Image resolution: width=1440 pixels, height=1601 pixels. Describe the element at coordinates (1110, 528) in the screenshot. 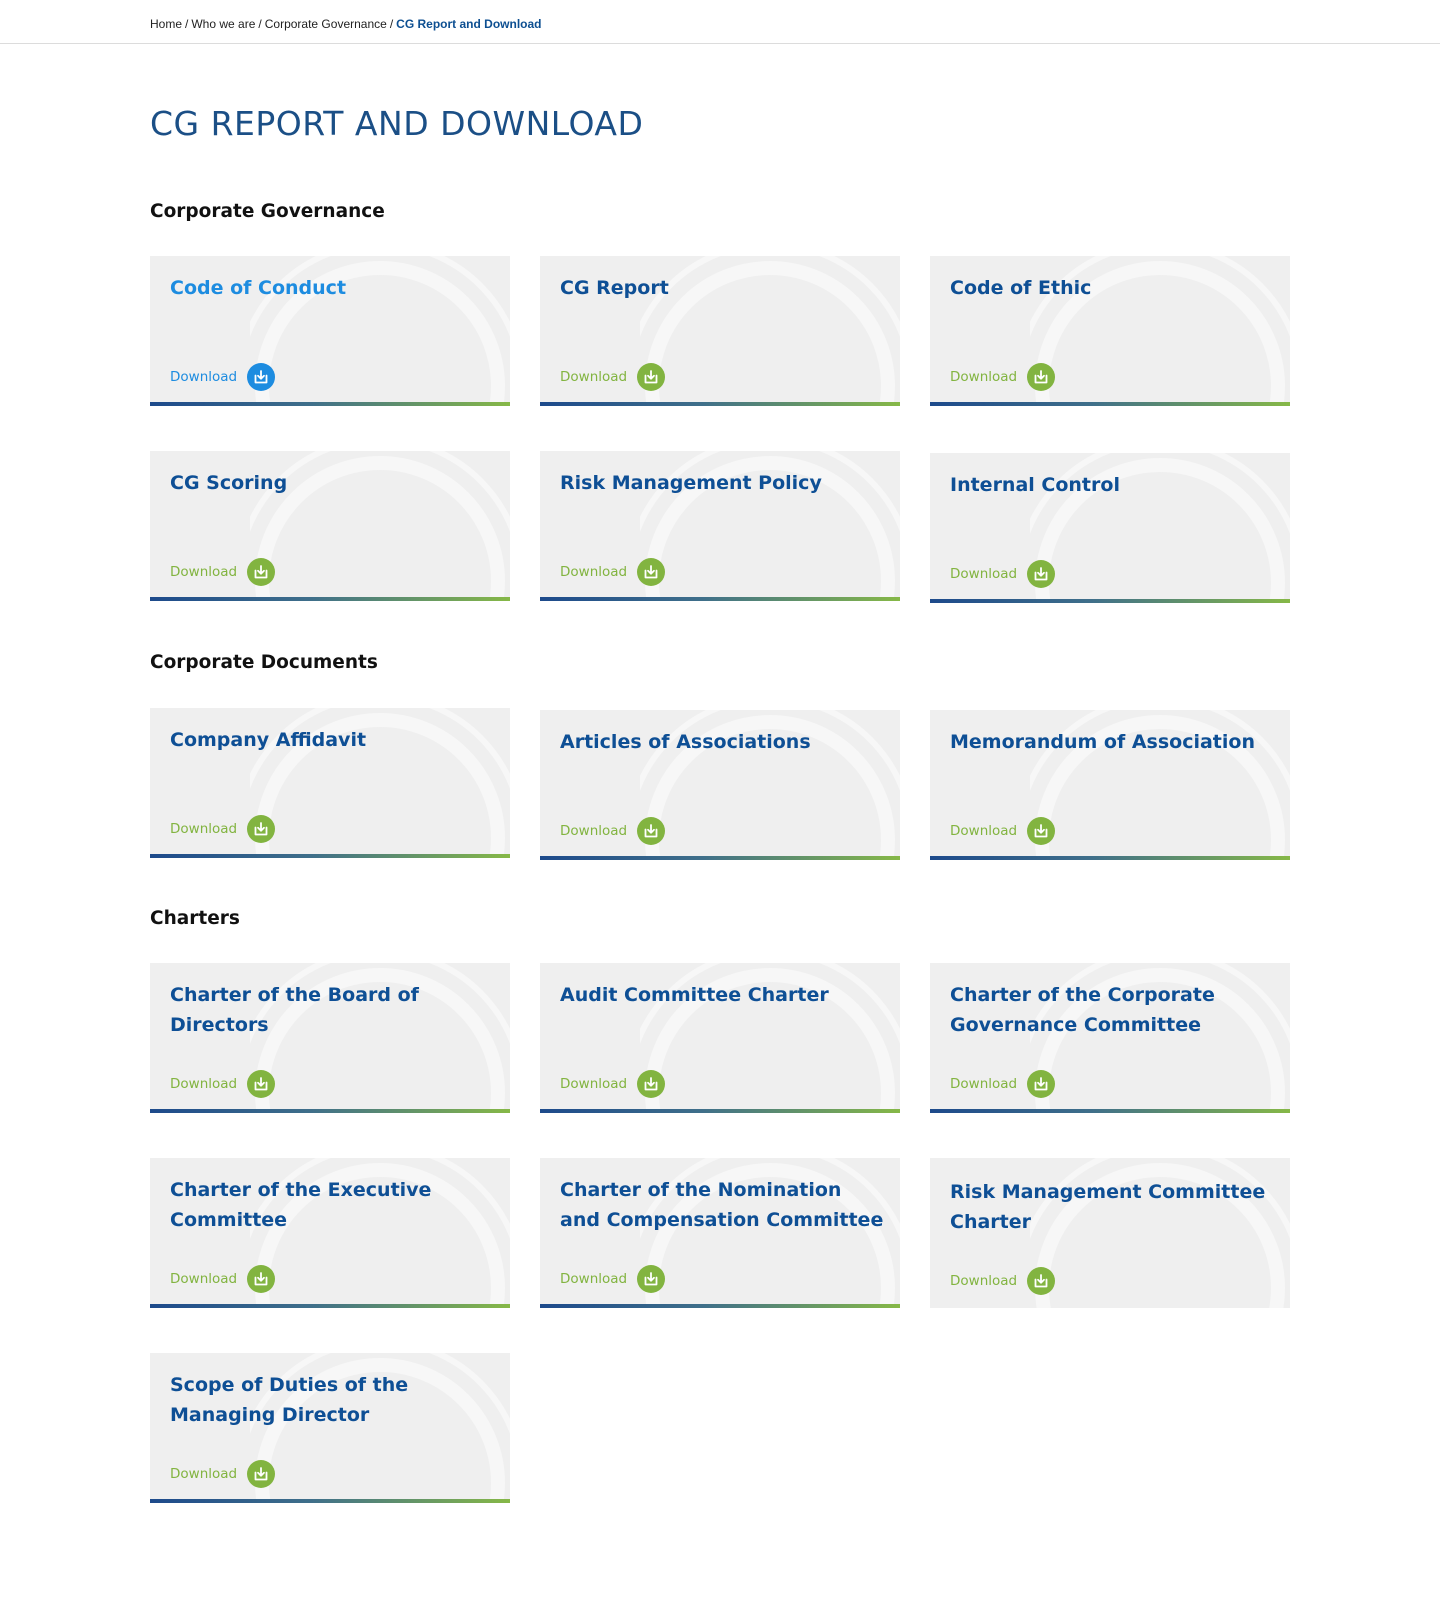

I see `document-card-internal-control: Internal Control Download` at that location.